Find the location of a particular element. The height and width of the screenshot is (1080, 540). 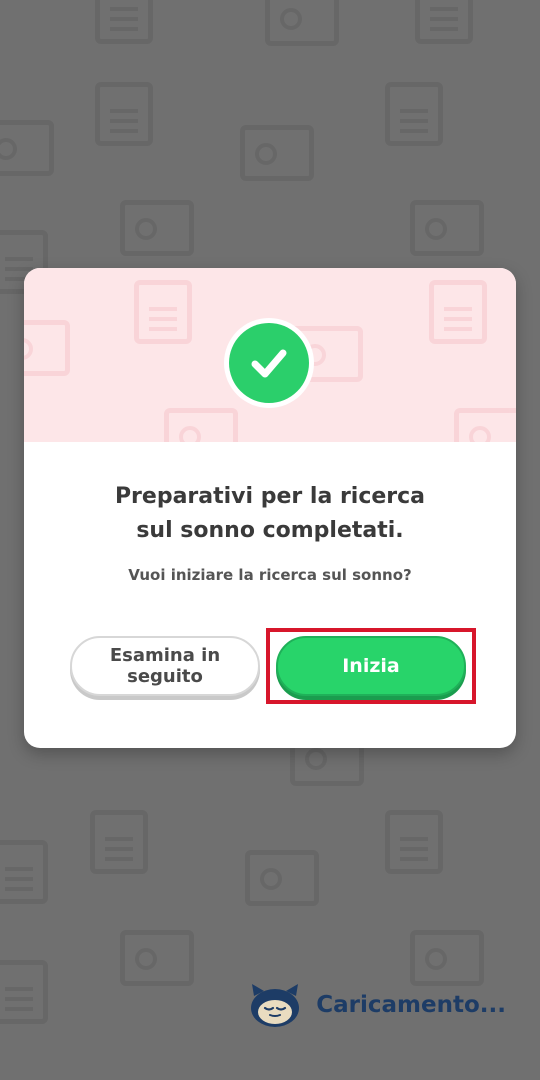

dialog-title-line1: Preparativi per la ricerca is located at coordinates (270, 496).